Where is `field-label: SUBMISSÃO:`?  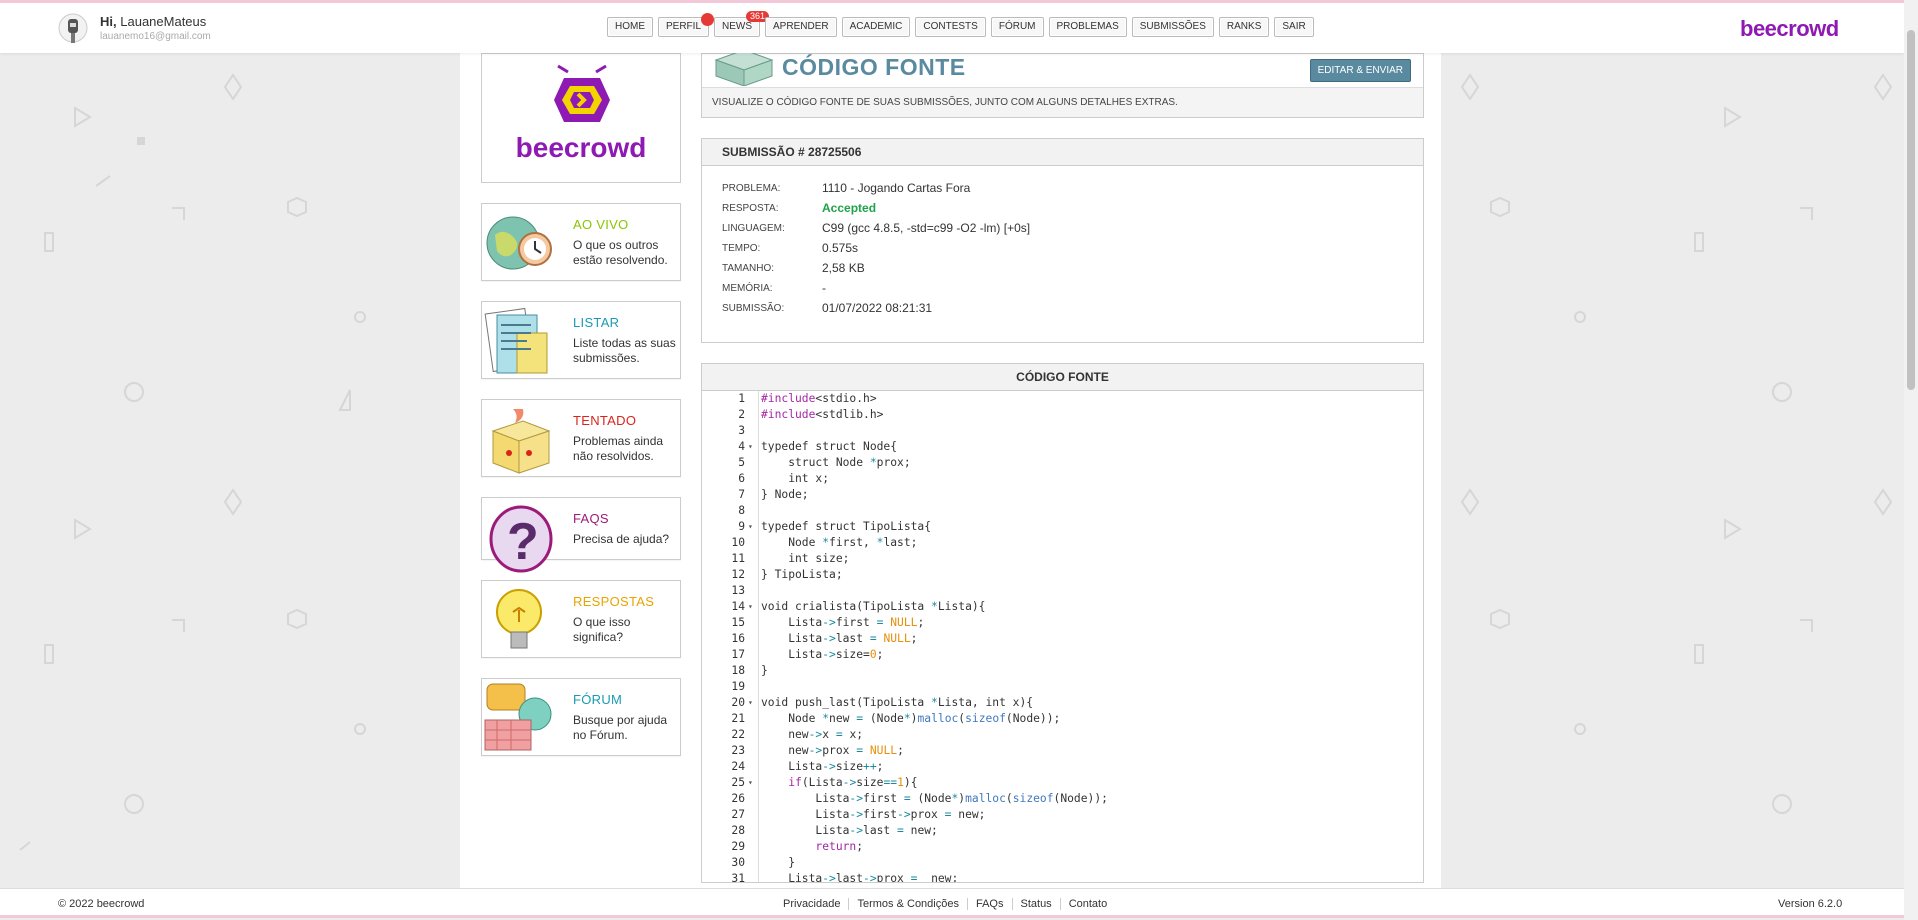
field-label: SUBMISSÃO: is located at coordinates (753, 308).